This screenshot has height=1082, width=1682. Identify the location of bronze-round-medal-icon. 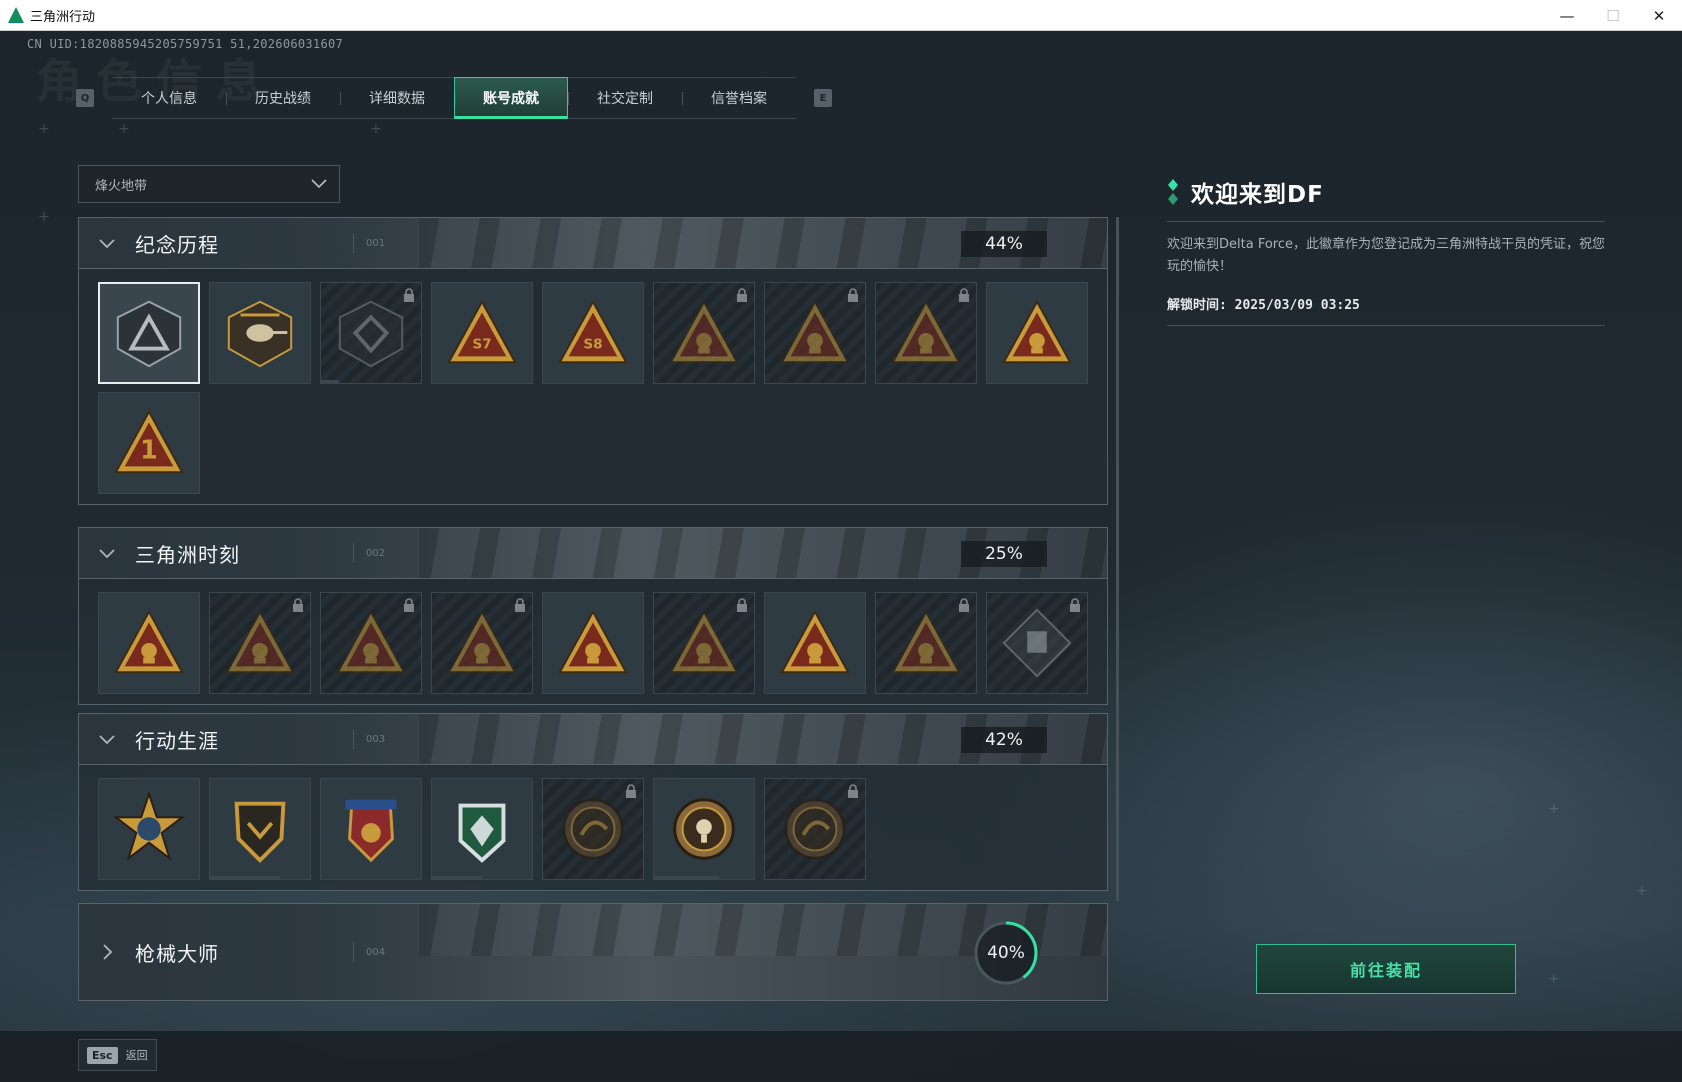
(593, 829).